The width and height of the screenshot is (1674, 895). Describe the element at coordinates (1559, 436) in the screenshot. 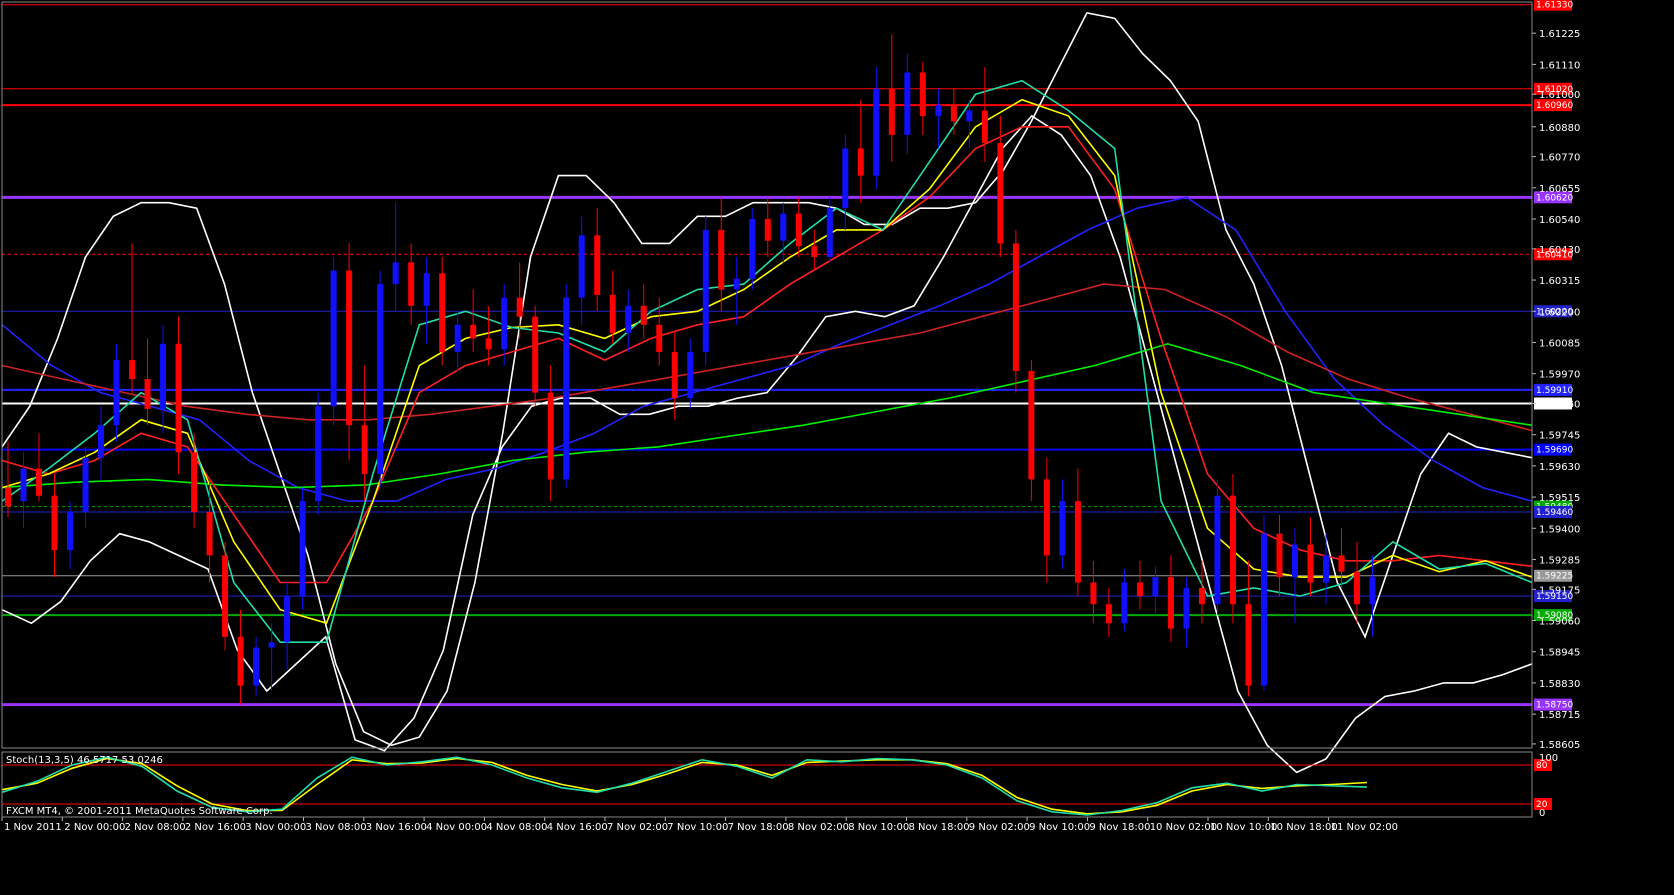

I see `price-tick-label: 1.59745` at that location.